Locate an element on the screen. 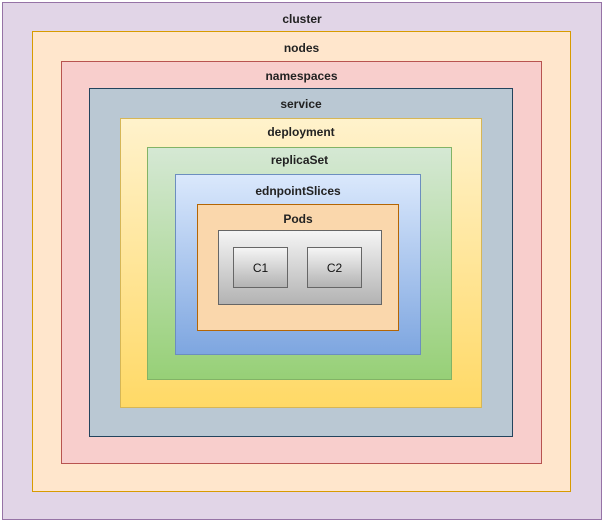 The height and width of the screenshot is (522, 604). container-c1: C1 is located at coordinates (260, 267).